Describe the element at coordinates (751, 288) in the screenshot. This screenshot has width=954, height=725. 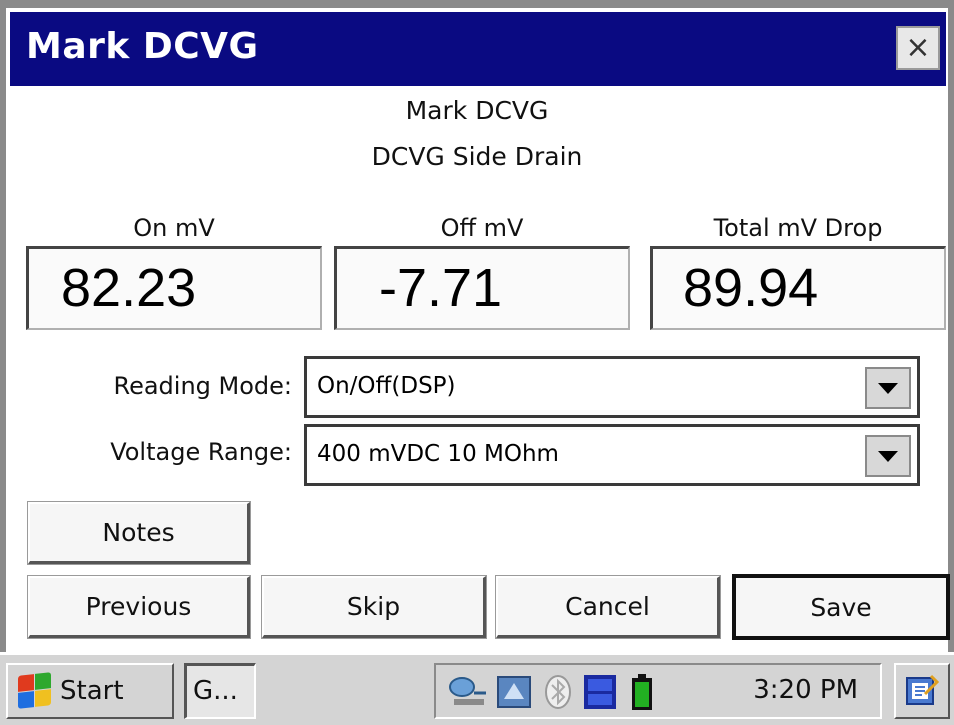
I see `total-mv-drop-value: 89.94` at that location.